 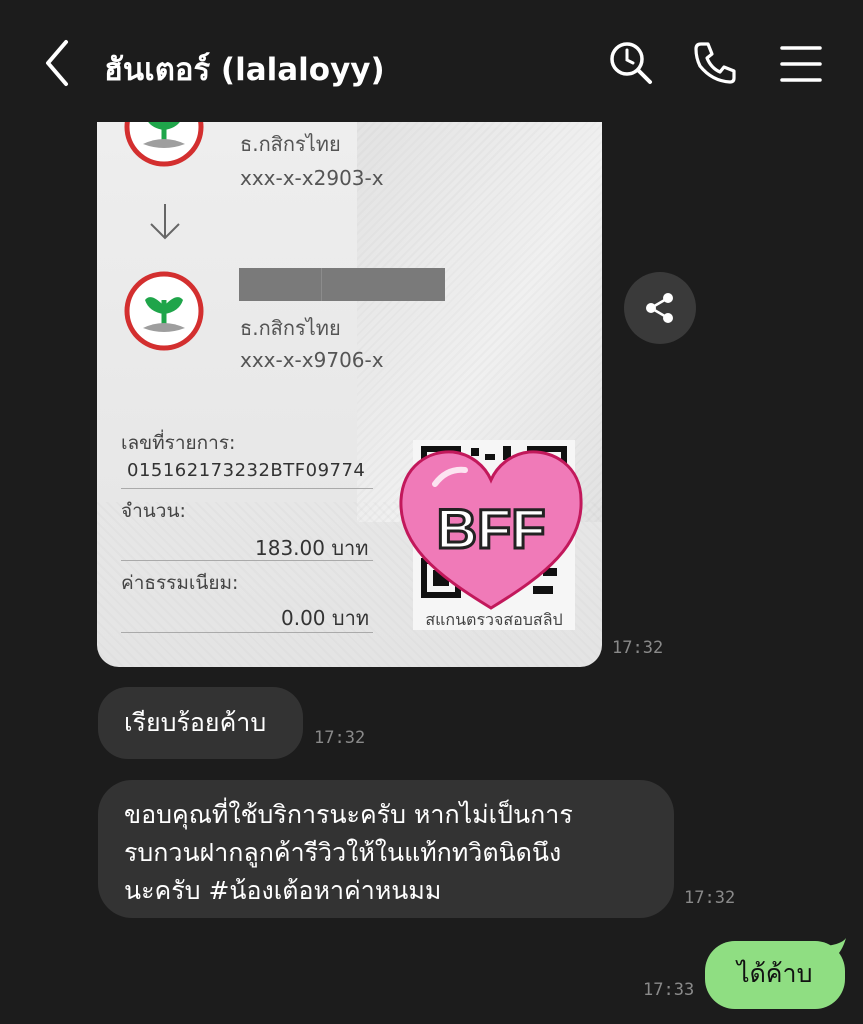 What do you see at coordinates (669, 990) in the screenshot?
I see `message-time: 17:33` at bounding box center [669, 990].